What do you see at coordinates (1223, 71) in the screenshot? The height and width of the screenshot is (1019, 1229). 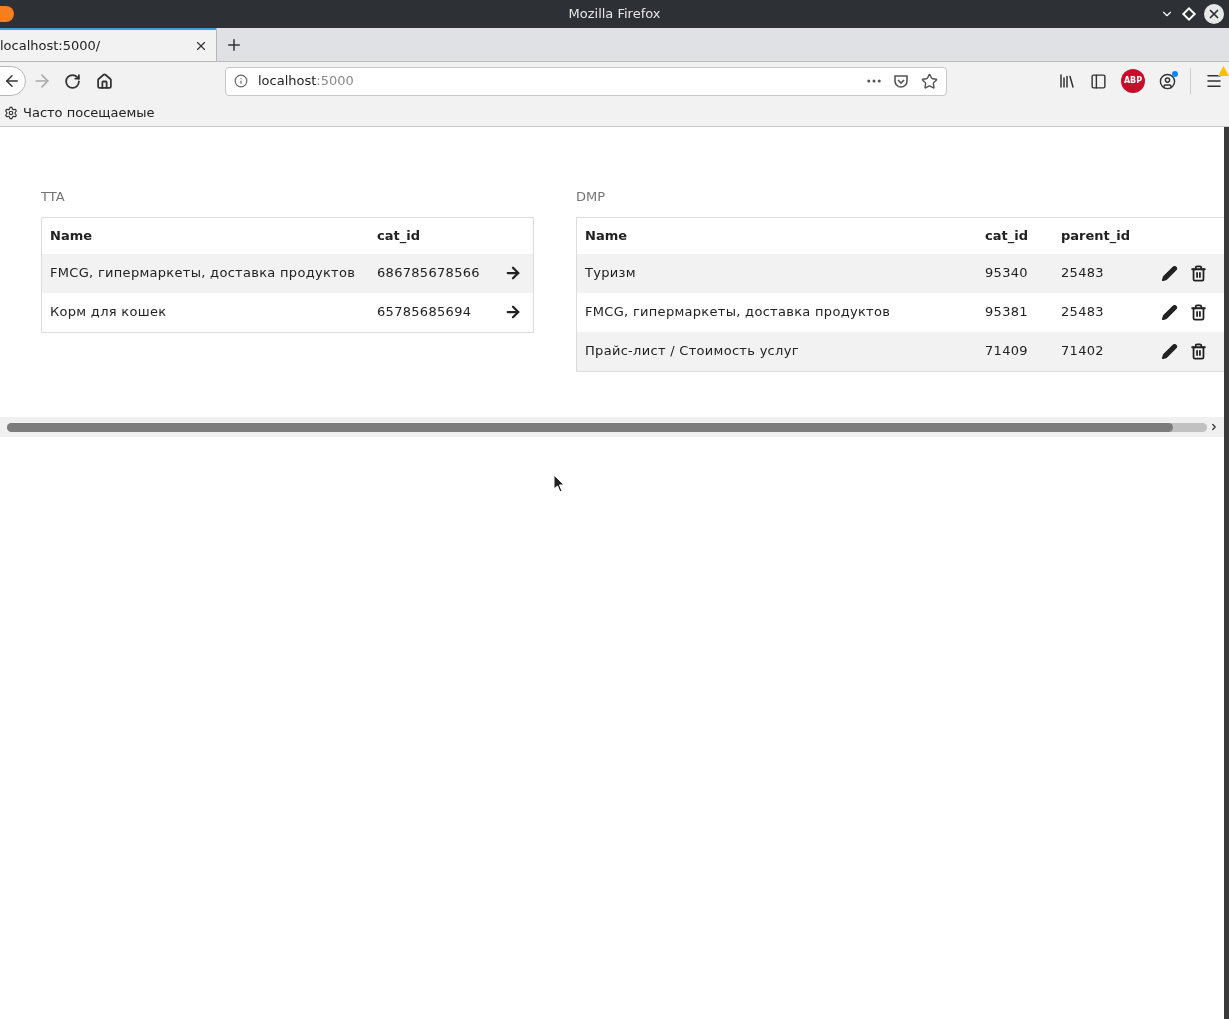 I see `warning-icon` at bounding box center [1223, 71].